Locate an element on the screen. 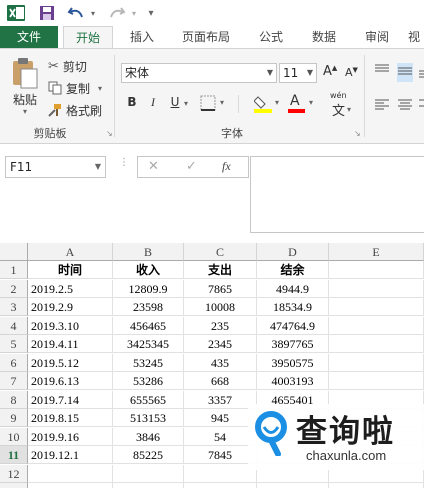  row-header-10: 10 is located at coordinates (14, 436).